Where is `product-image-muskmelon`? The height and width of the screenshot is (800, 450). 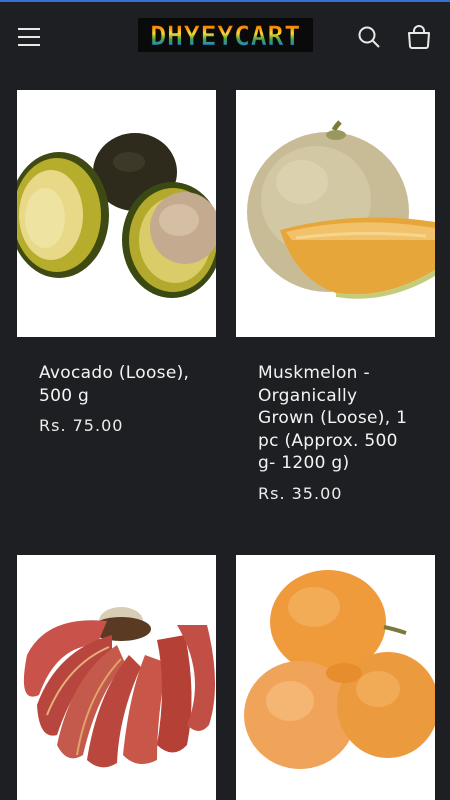 product-image-muskmelon is located at coordinates (335, 213).